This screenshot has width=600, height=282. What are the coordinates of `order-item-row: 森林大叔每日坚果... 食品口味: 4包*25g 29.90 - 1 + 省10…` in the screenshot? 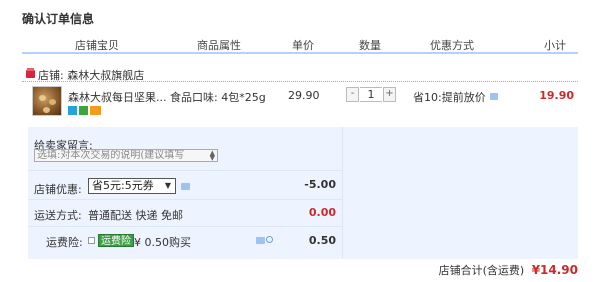 It's located at (303, 104).